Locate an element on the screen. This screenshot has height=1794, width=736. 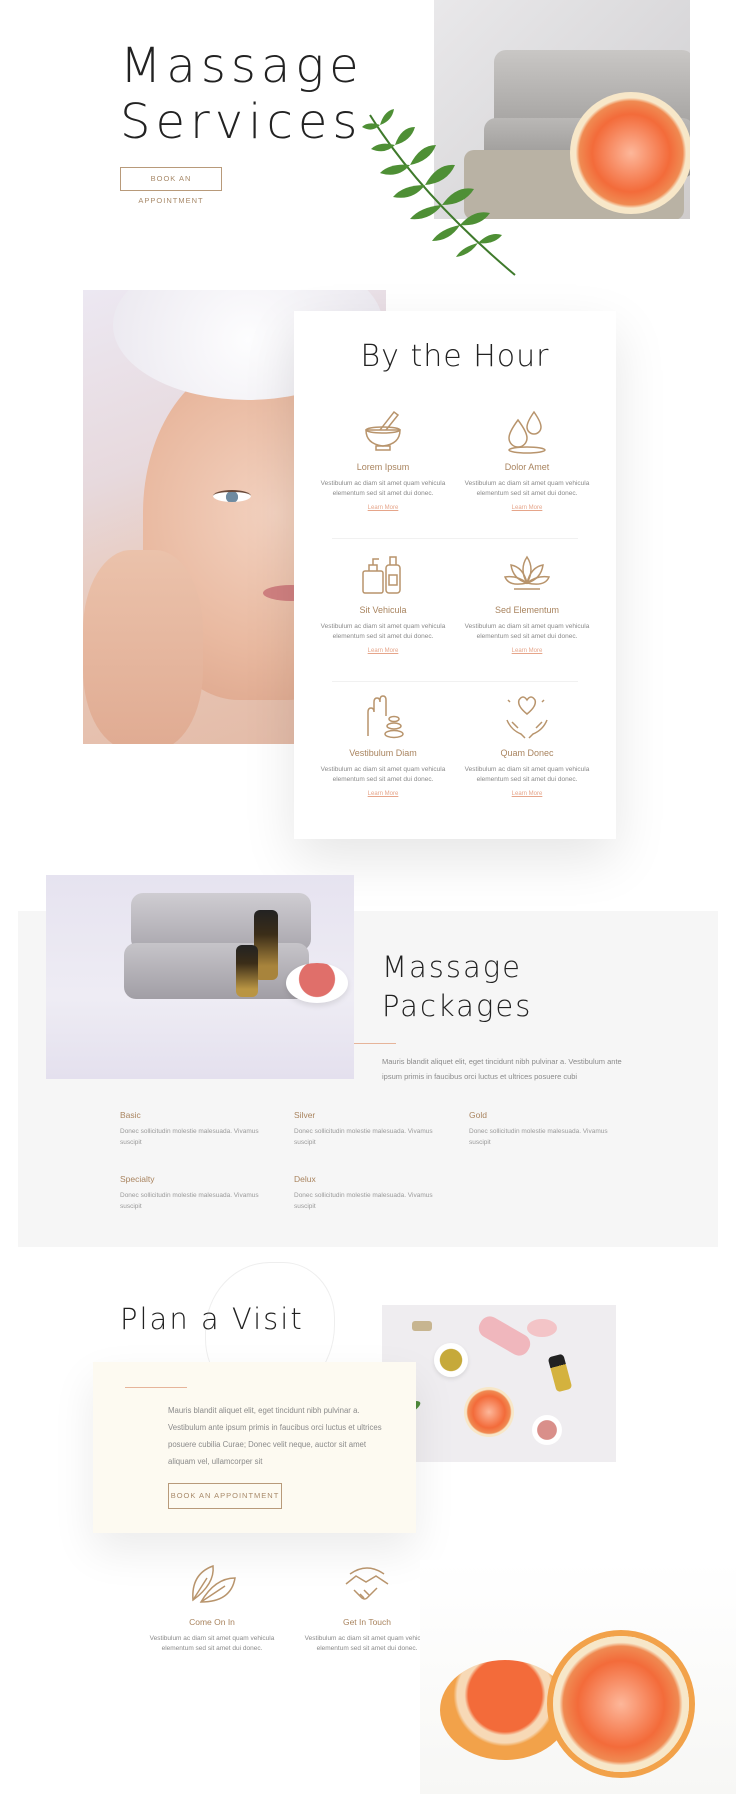
salt-dish-shape is located at coordinates (547, 1430).